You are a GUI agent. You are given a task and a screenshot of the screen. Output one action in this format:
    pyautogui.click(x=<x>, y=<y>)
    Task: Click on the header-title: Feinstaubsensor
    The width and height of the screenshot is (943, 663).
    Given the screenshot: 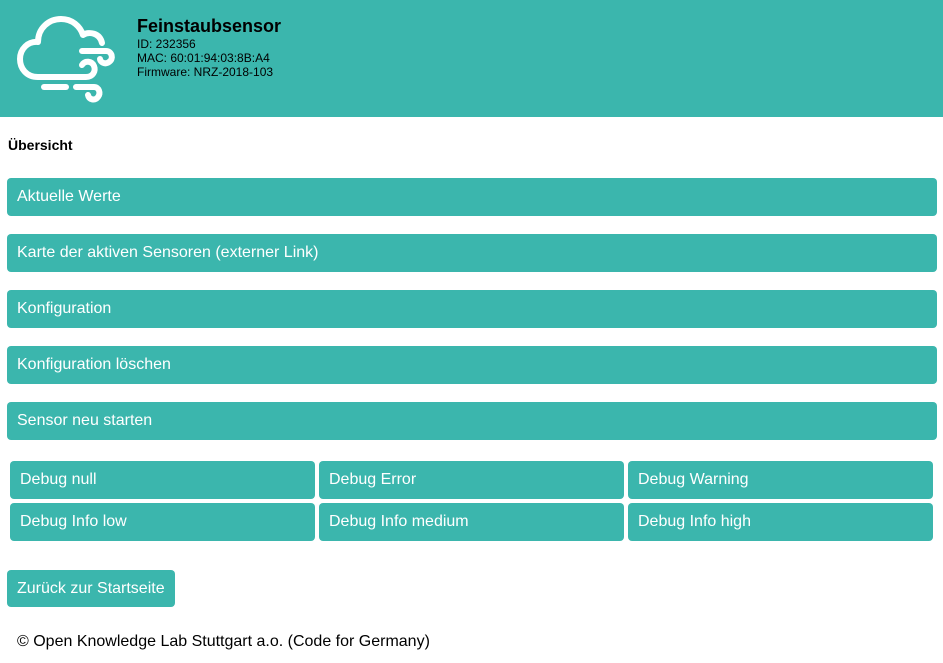 What is the action you would take?
    pyautogui.click(x=209, y=26)
    